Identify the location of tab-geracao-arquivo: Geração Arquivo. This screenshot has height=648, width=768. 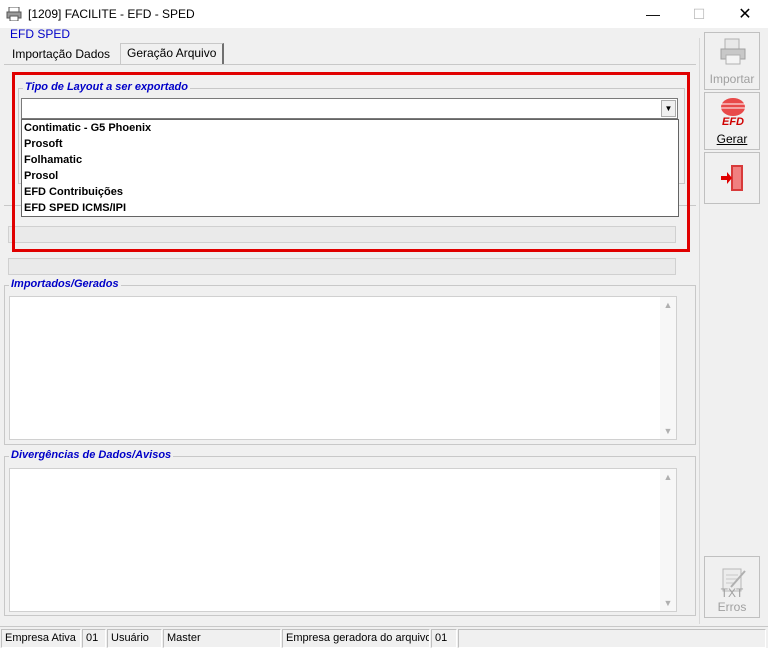
(172, 54).